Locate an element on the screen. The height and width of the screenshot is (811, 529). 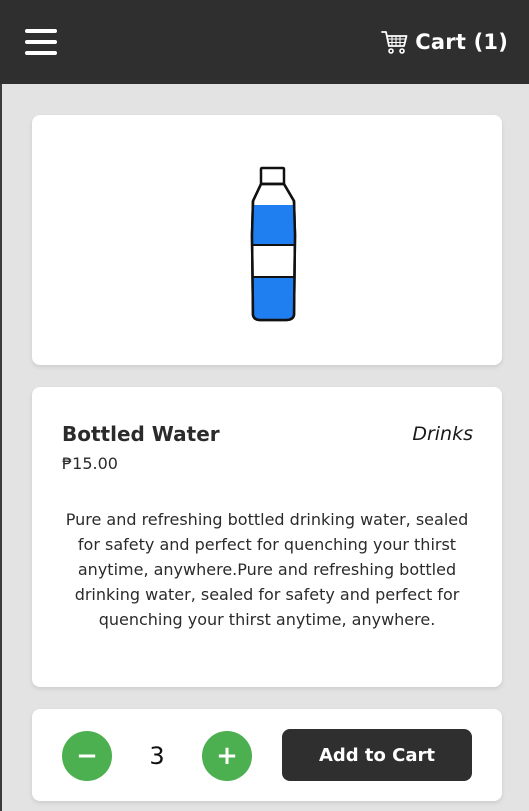
top-navbar: Cart (1) is located at coordinates (264, 42).